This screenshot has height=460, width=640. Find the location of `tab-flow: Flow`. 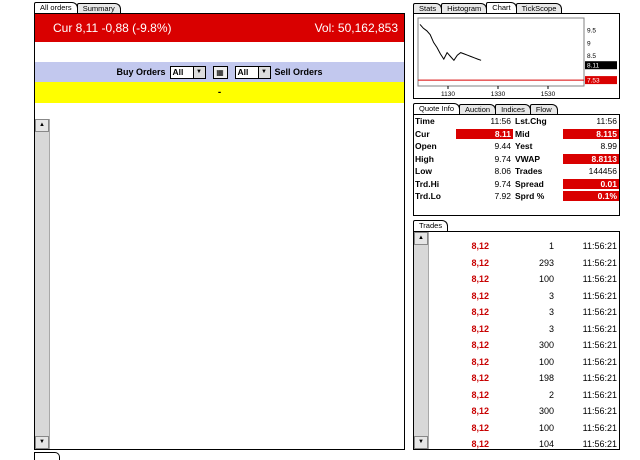

tab-flow: Flow is located at coordinates (543, 109).